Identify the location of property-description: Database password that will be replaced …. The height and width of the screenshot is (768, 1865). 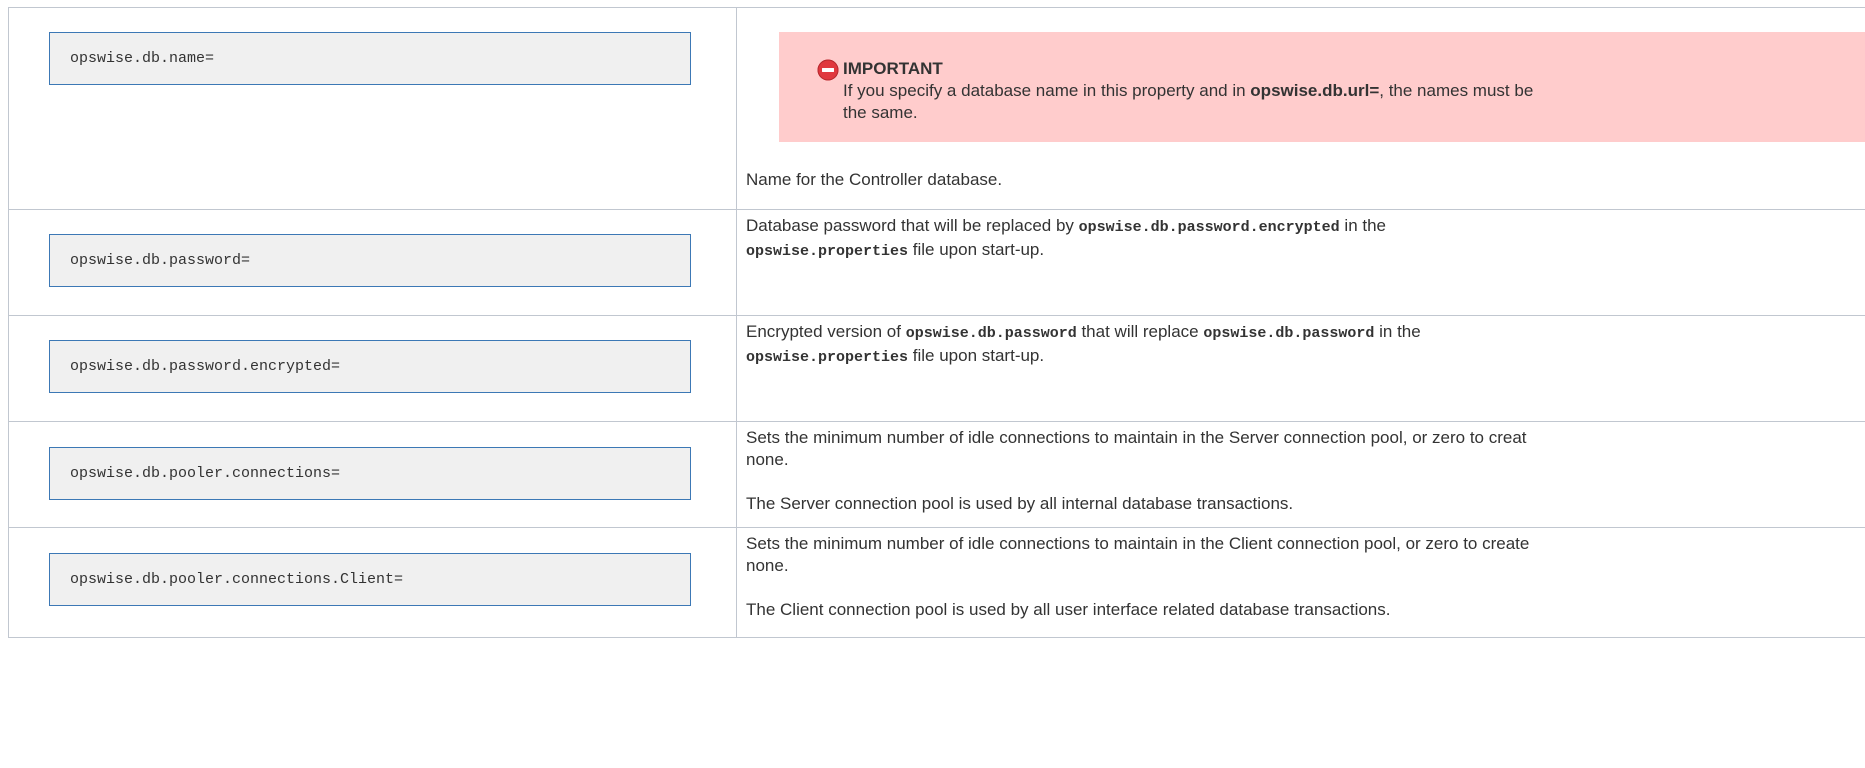
(1301, 239).